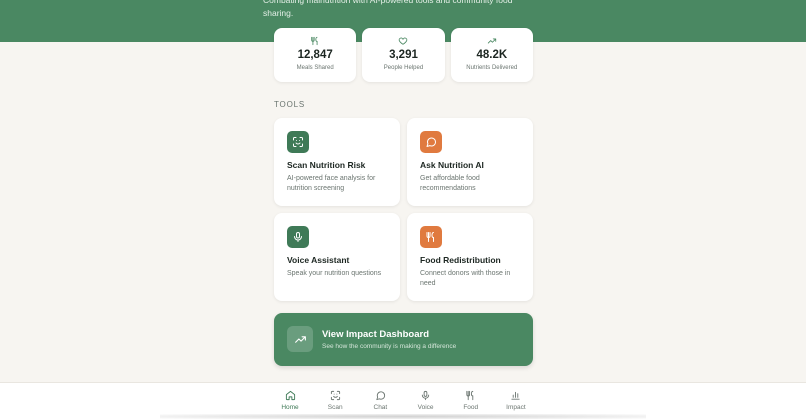  What do you see at coordinates (452, 165) in the screenshot?
I see `tool-title: Ask Nutrition AI` at bounding box center [452, 165].